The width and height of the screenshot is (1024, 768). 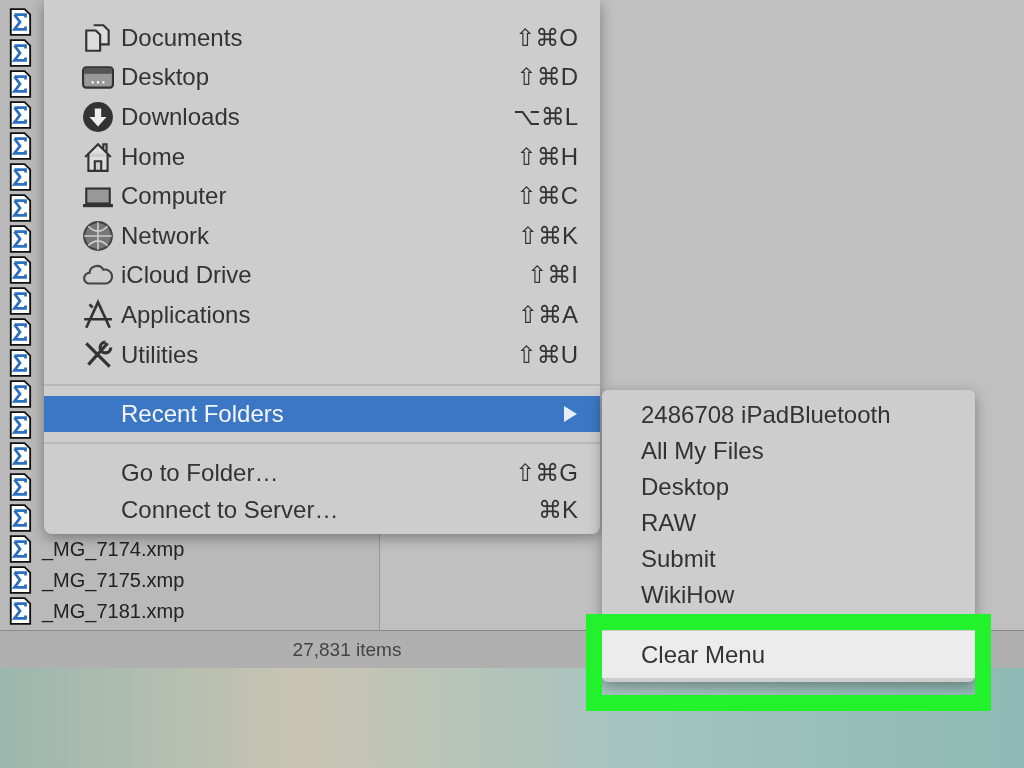 What do you see at coordinates (160, 354) in the screenshot?
I see `menu-item-label: Utilities` at bounding box center [160, 354].